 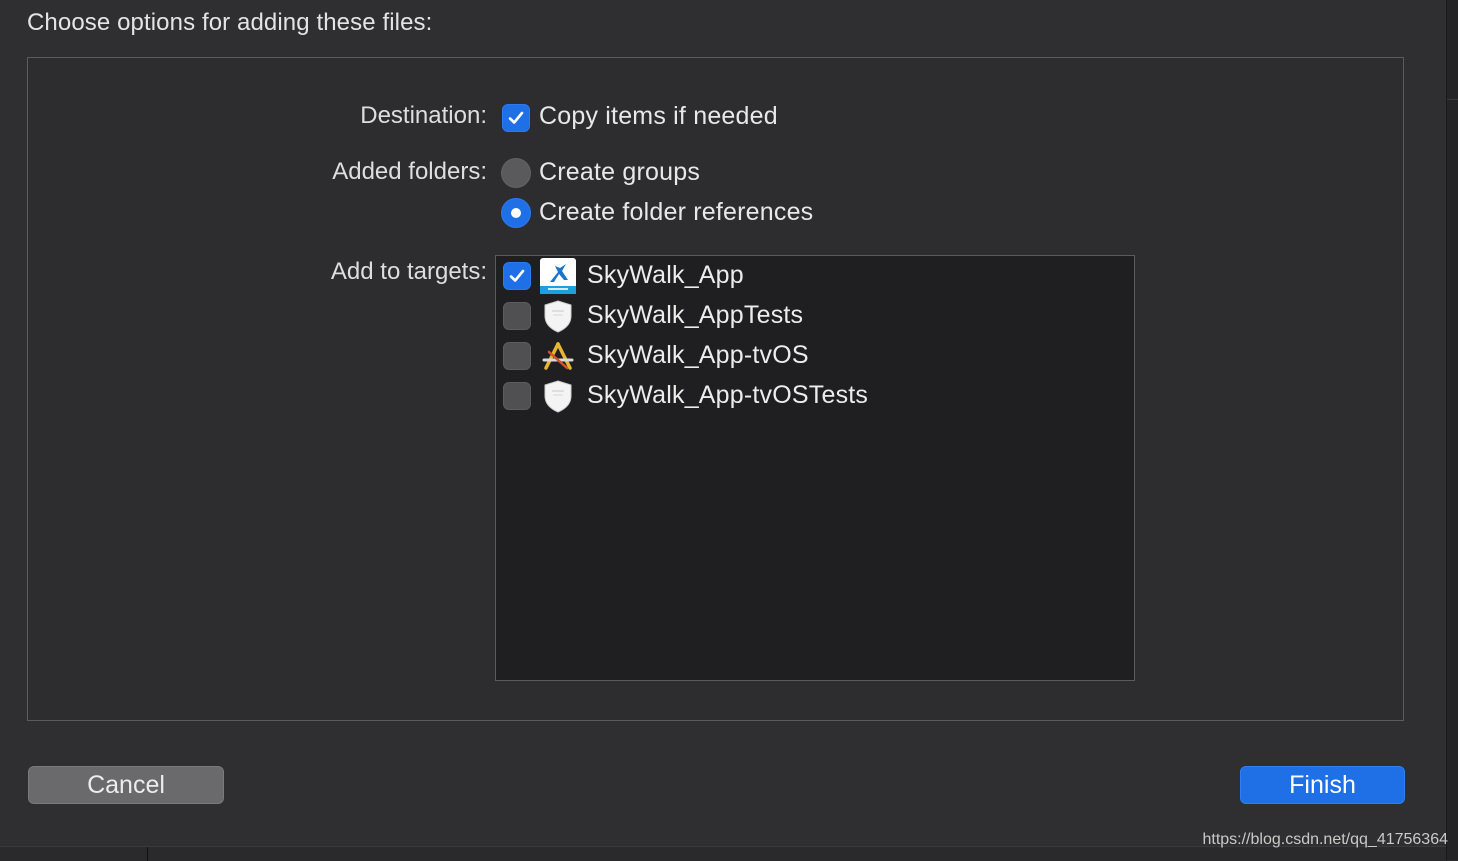 What do you see at coordinates (516, 173) in the screenshot?
I see `create-groups-radio` at bounding box center [516, 173].